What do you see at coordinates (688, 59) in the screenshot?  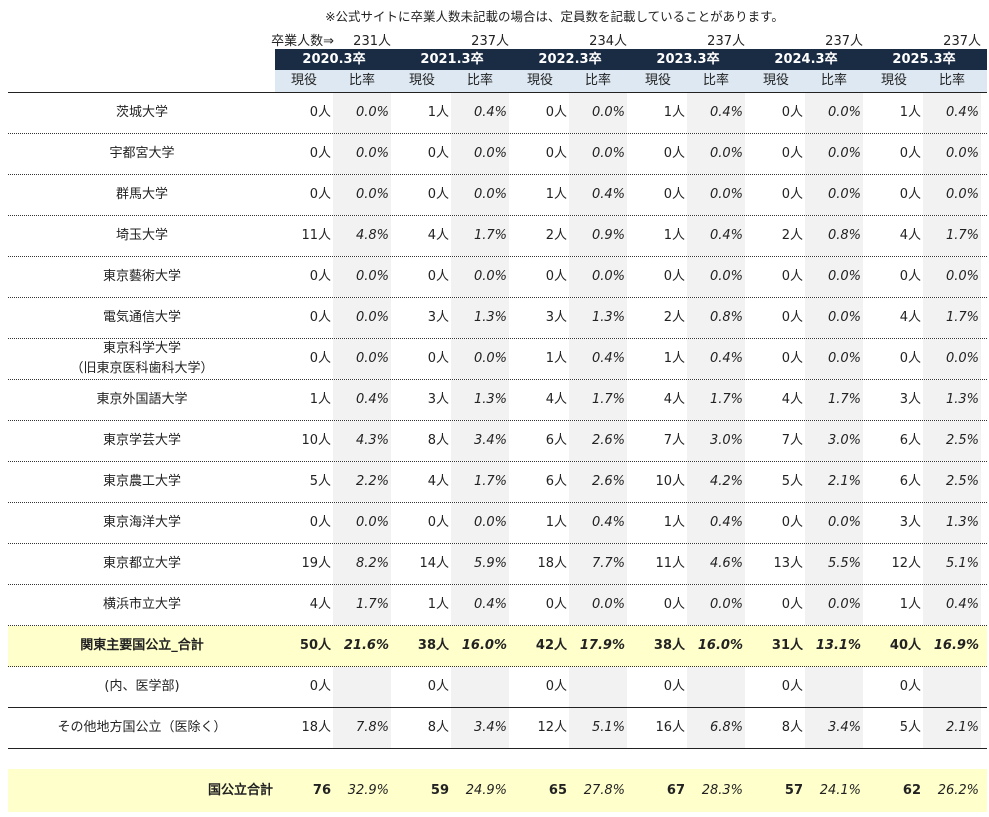 I see `year-header: 2023.3卒` at bounding box center [688, 59].